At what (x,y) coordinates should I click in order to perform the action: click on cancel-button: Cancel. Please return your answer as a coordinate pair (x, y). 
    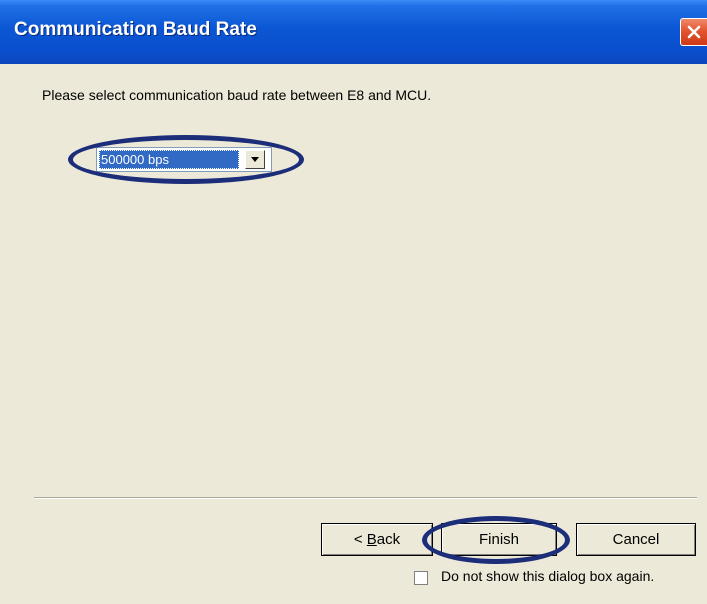
    Looking at the image, I should click on (636, 539).